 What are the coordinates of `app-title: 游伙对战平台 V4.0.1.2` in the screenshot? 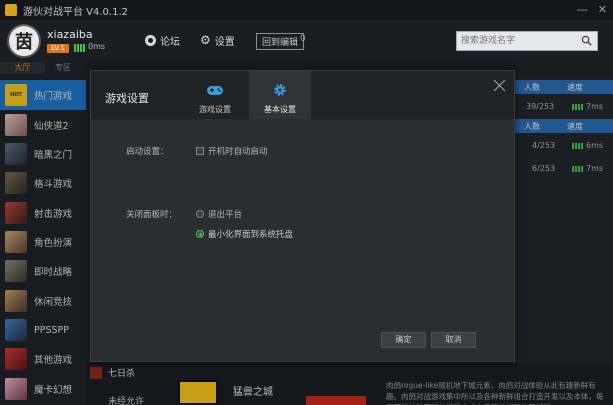 It's located at (76, 12).